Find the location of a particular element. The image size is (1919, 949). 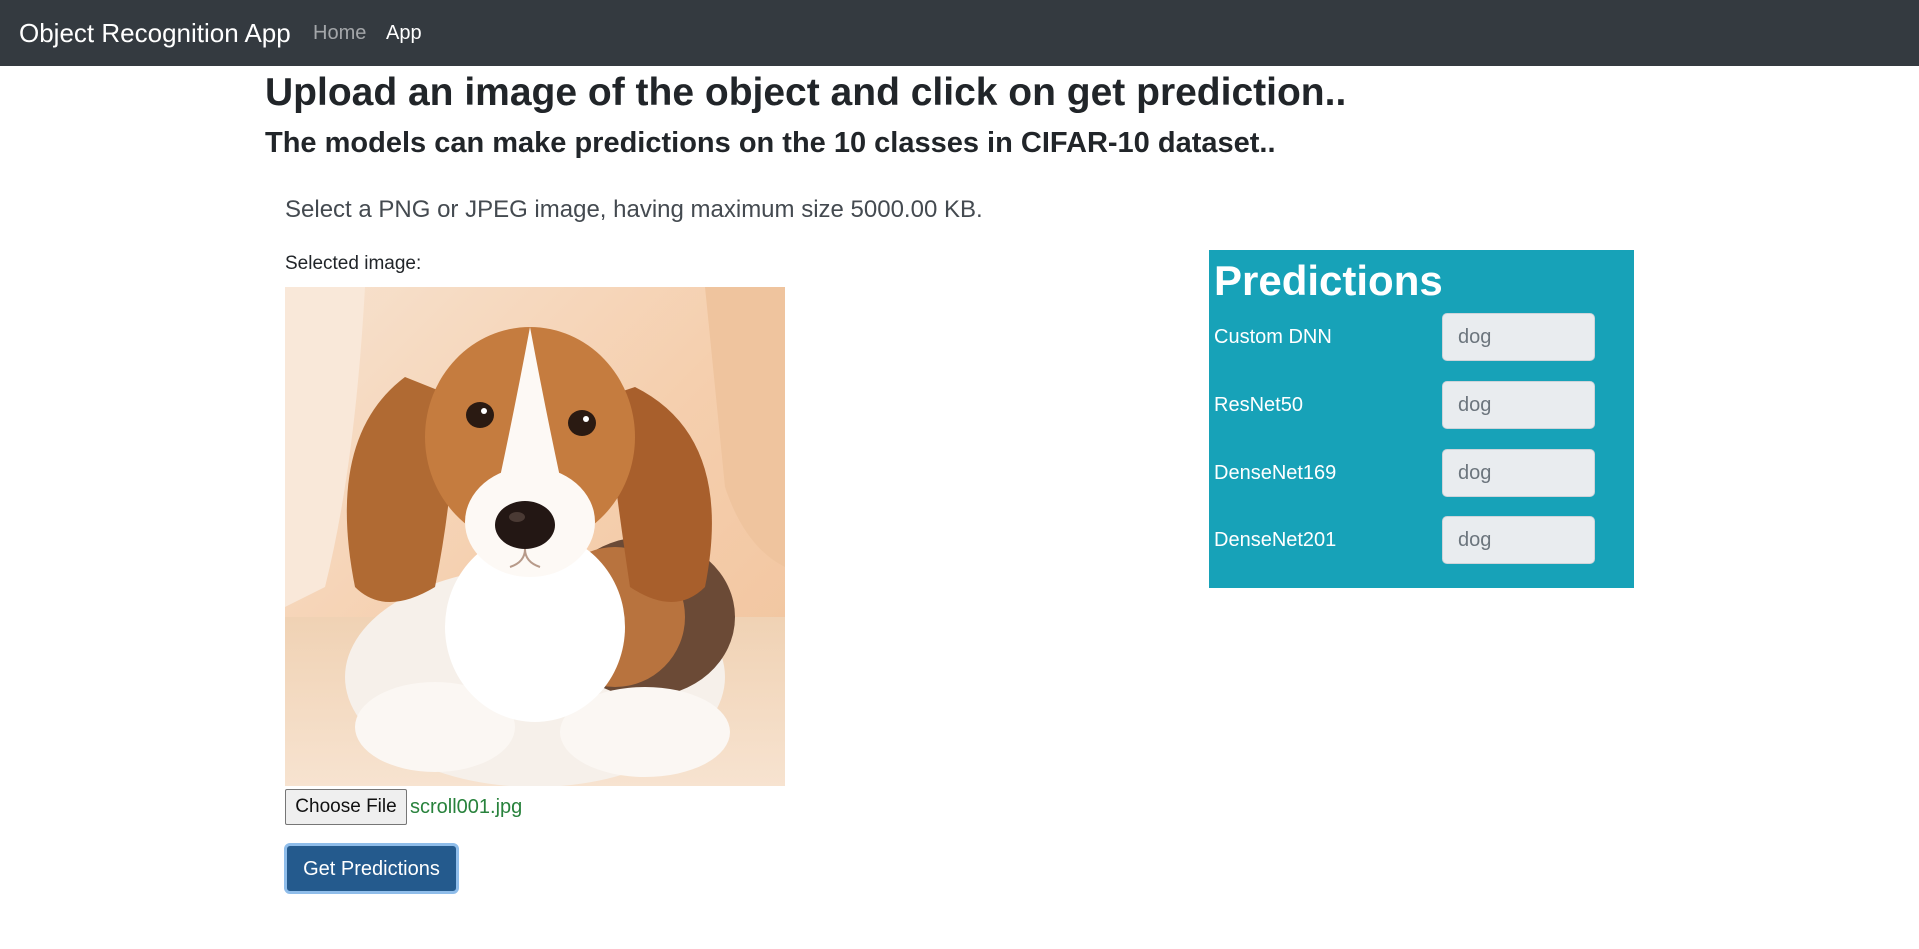

prediction-field-densenet169 is located at coordinates (1518, 473).